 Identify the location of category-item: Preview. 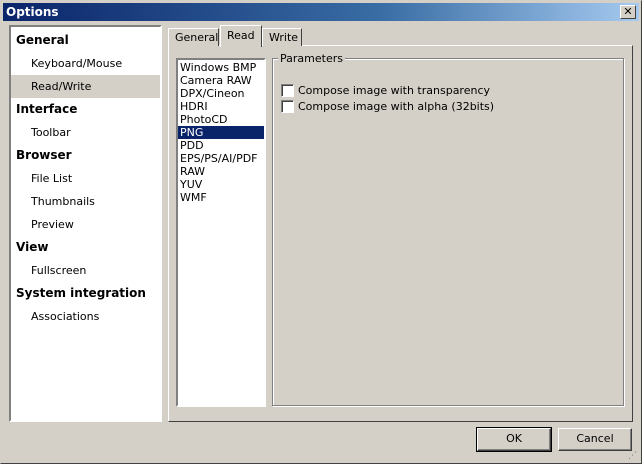
(85, 224).